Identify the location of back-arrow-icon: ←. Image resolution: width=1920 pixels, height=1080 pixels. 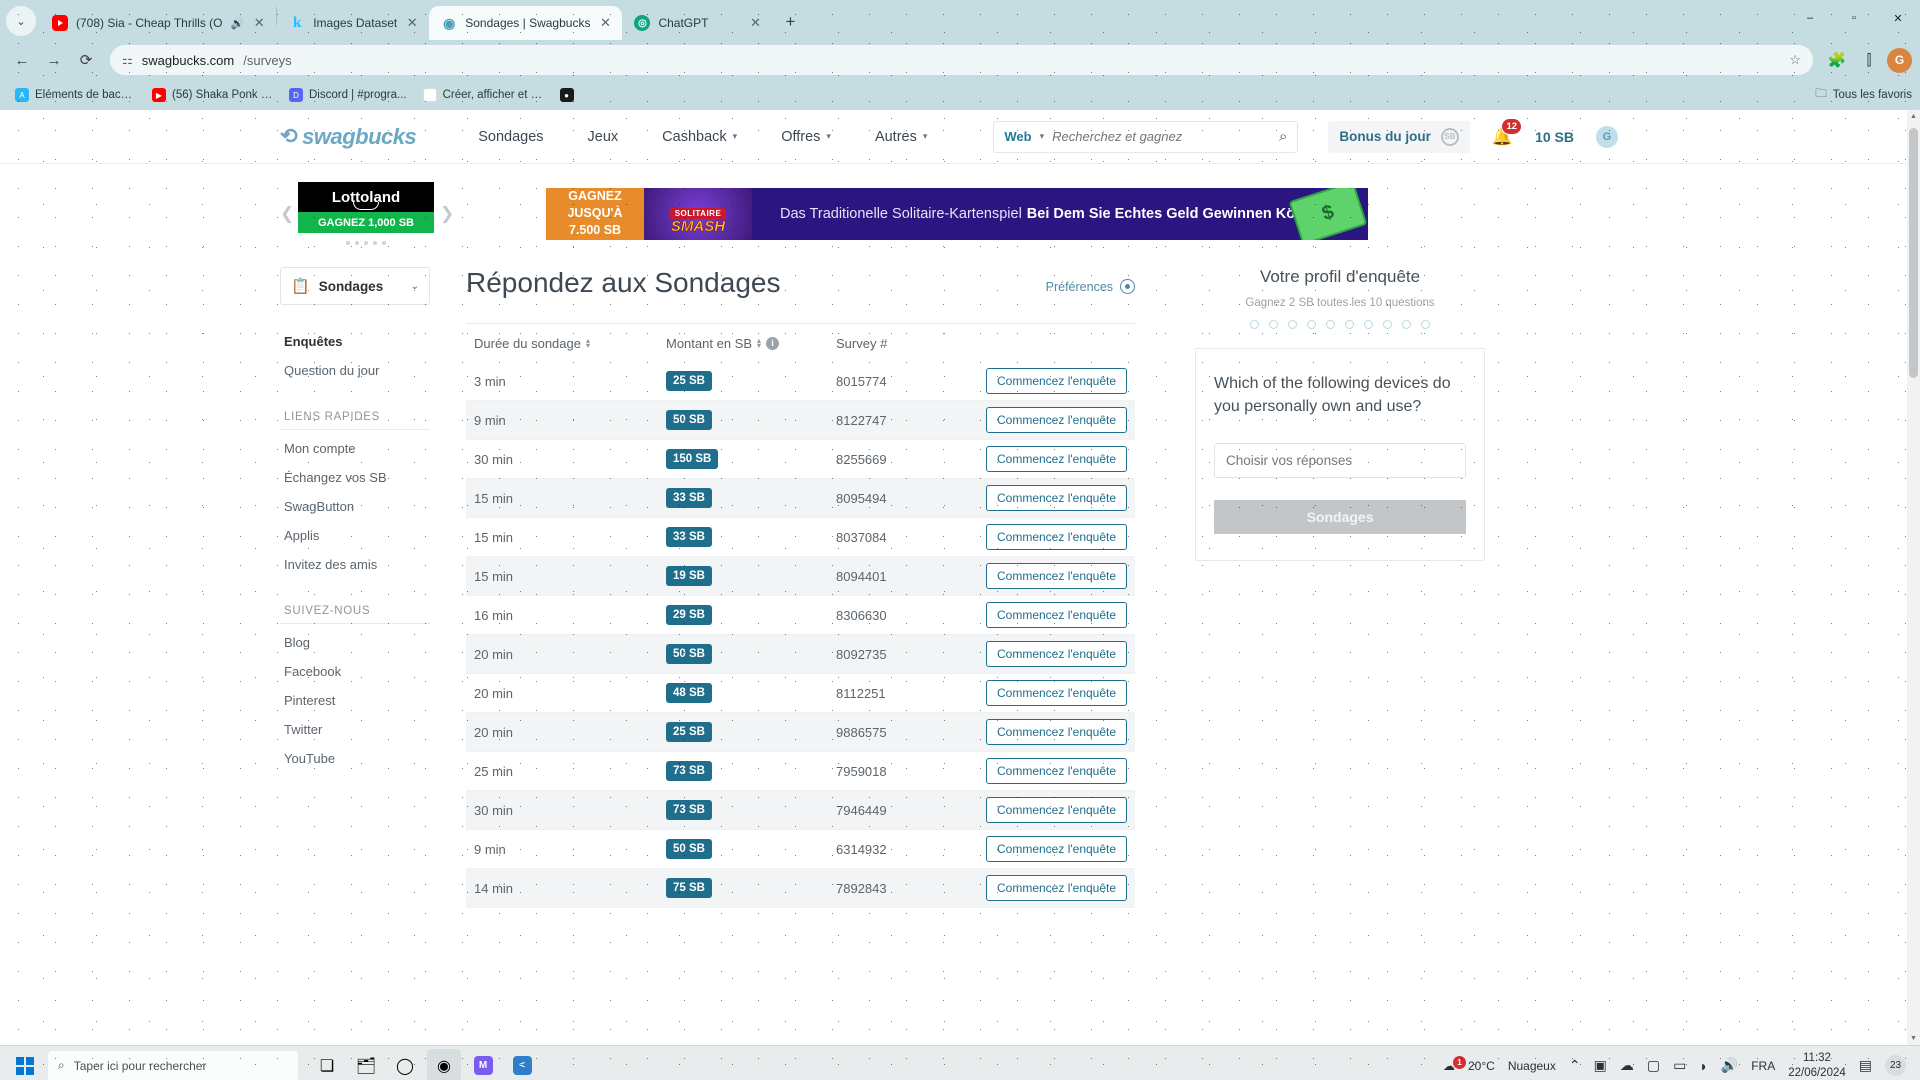
(22, 60).